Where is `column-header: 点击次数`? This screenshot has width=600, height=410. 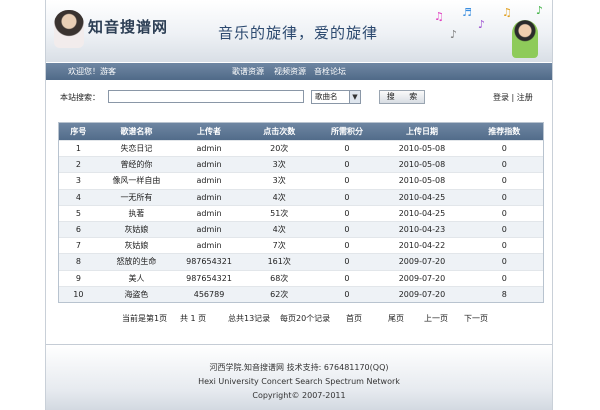
column-header: 点击次数 is located at coordinates (279, 132).